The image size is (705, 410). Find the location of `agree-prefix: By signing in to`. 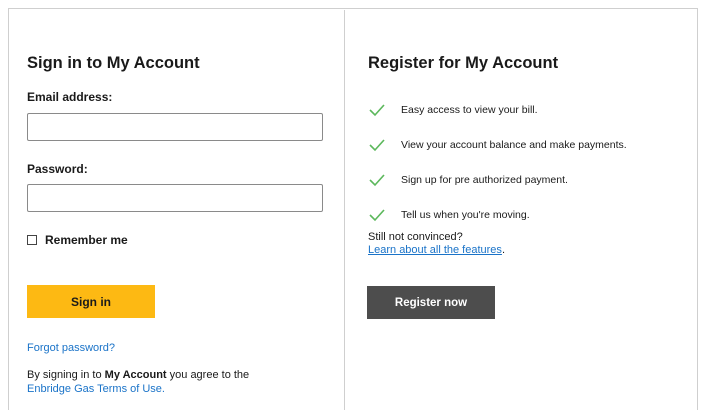

agree-prefix: By signing in to is located at coordinates (66, 375).